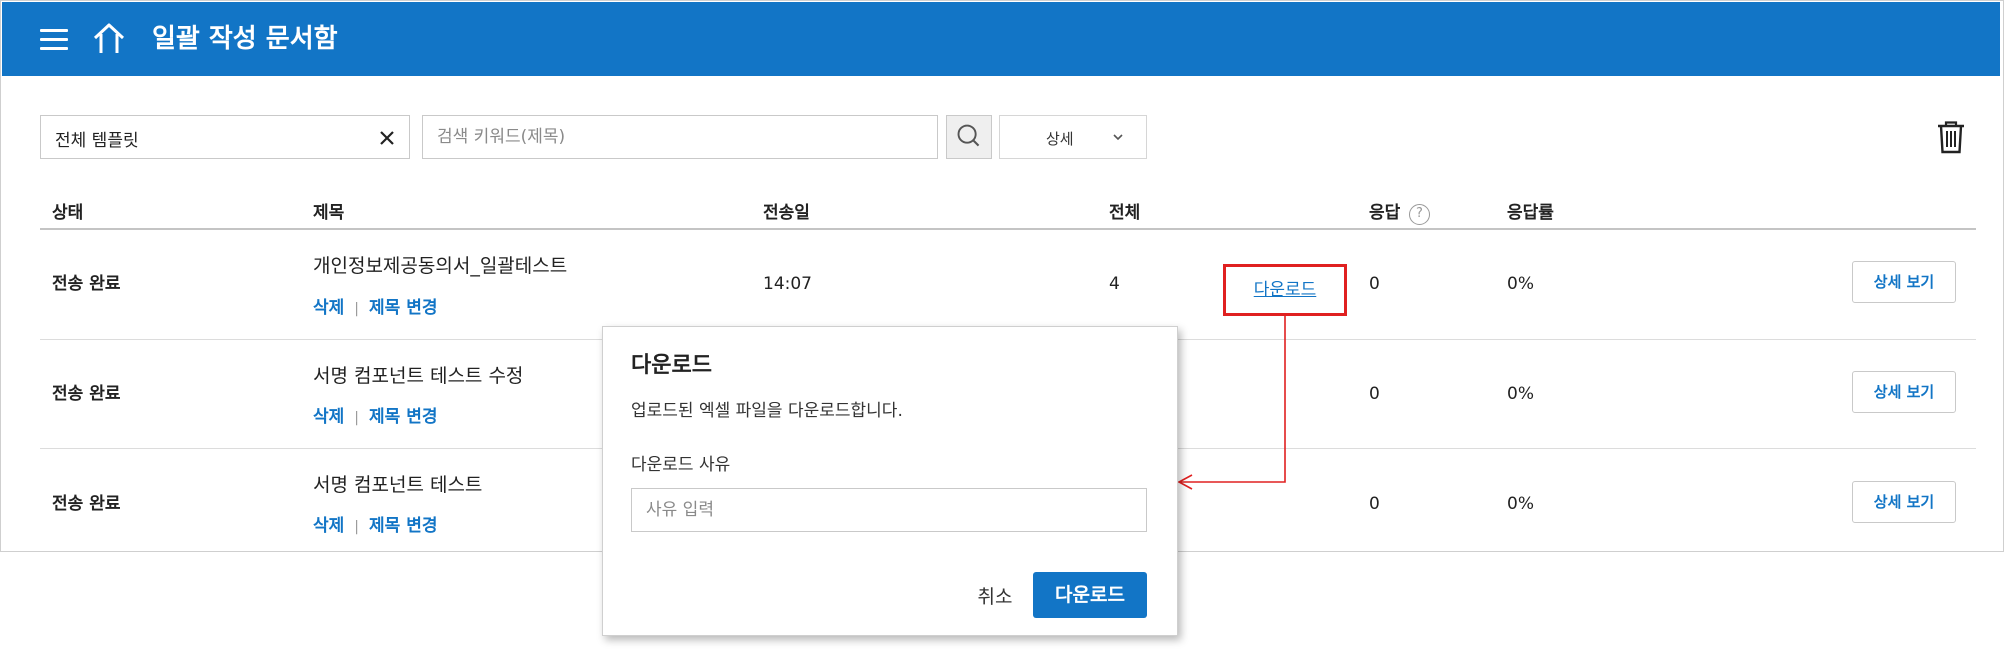  I want to click on column-header-response: 응답, so click(1385, 213).